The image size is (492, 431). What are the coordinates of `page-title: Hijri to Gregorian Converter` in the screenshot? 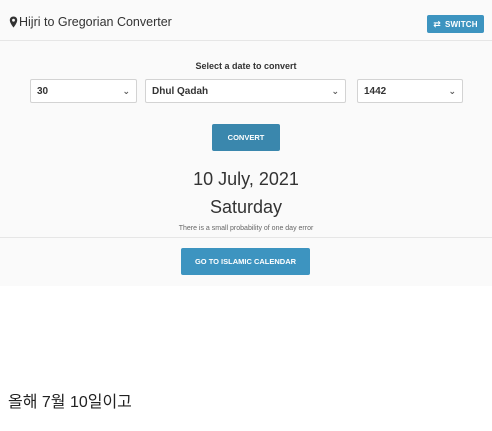 It's located at (95, 22).